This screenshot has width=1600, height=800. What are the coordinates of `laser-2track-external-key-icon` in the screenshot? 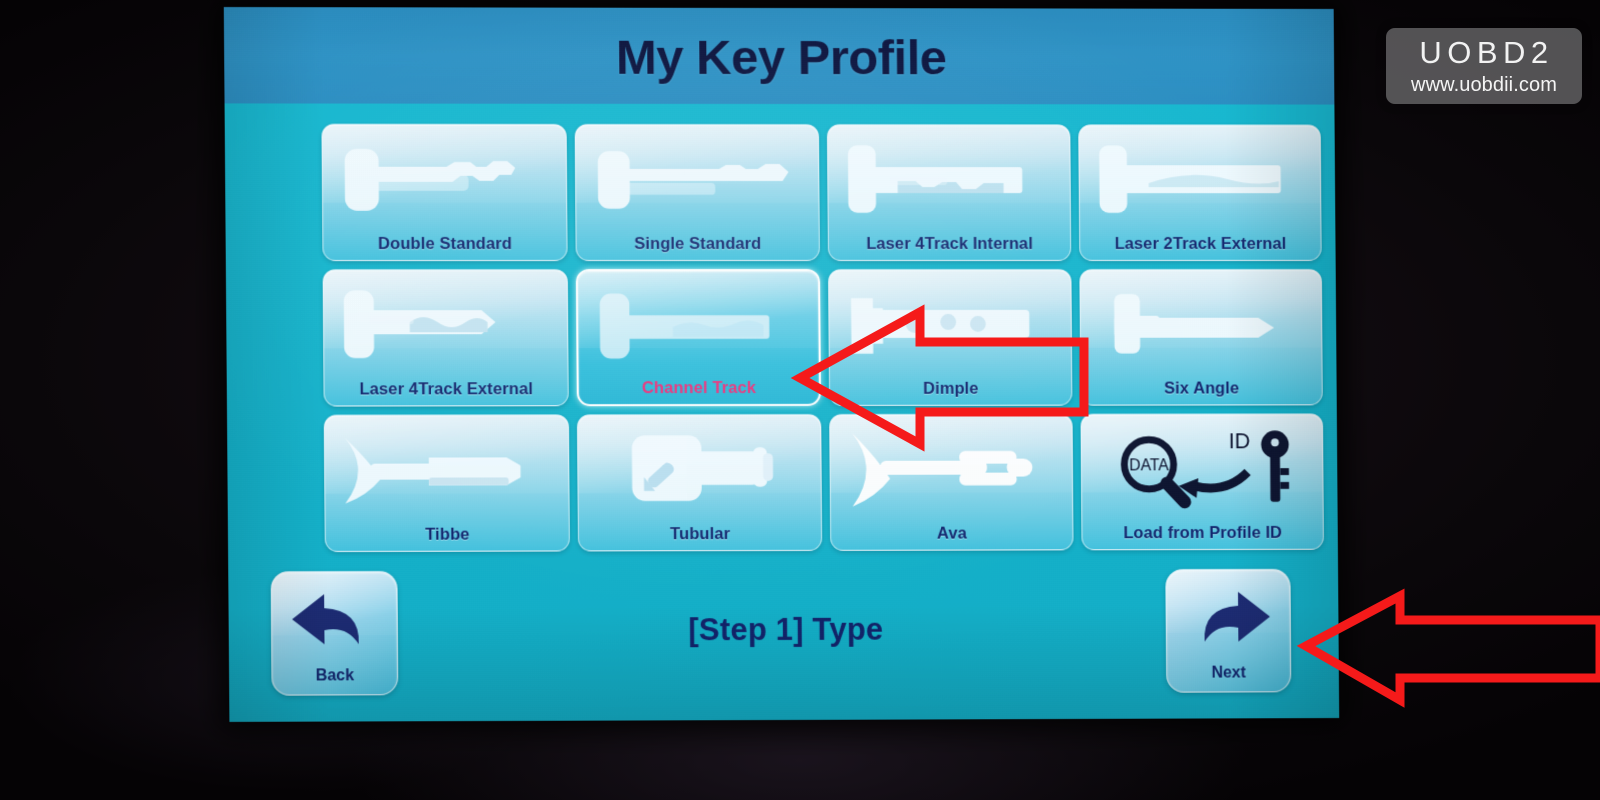 It's located at (1199, 179).